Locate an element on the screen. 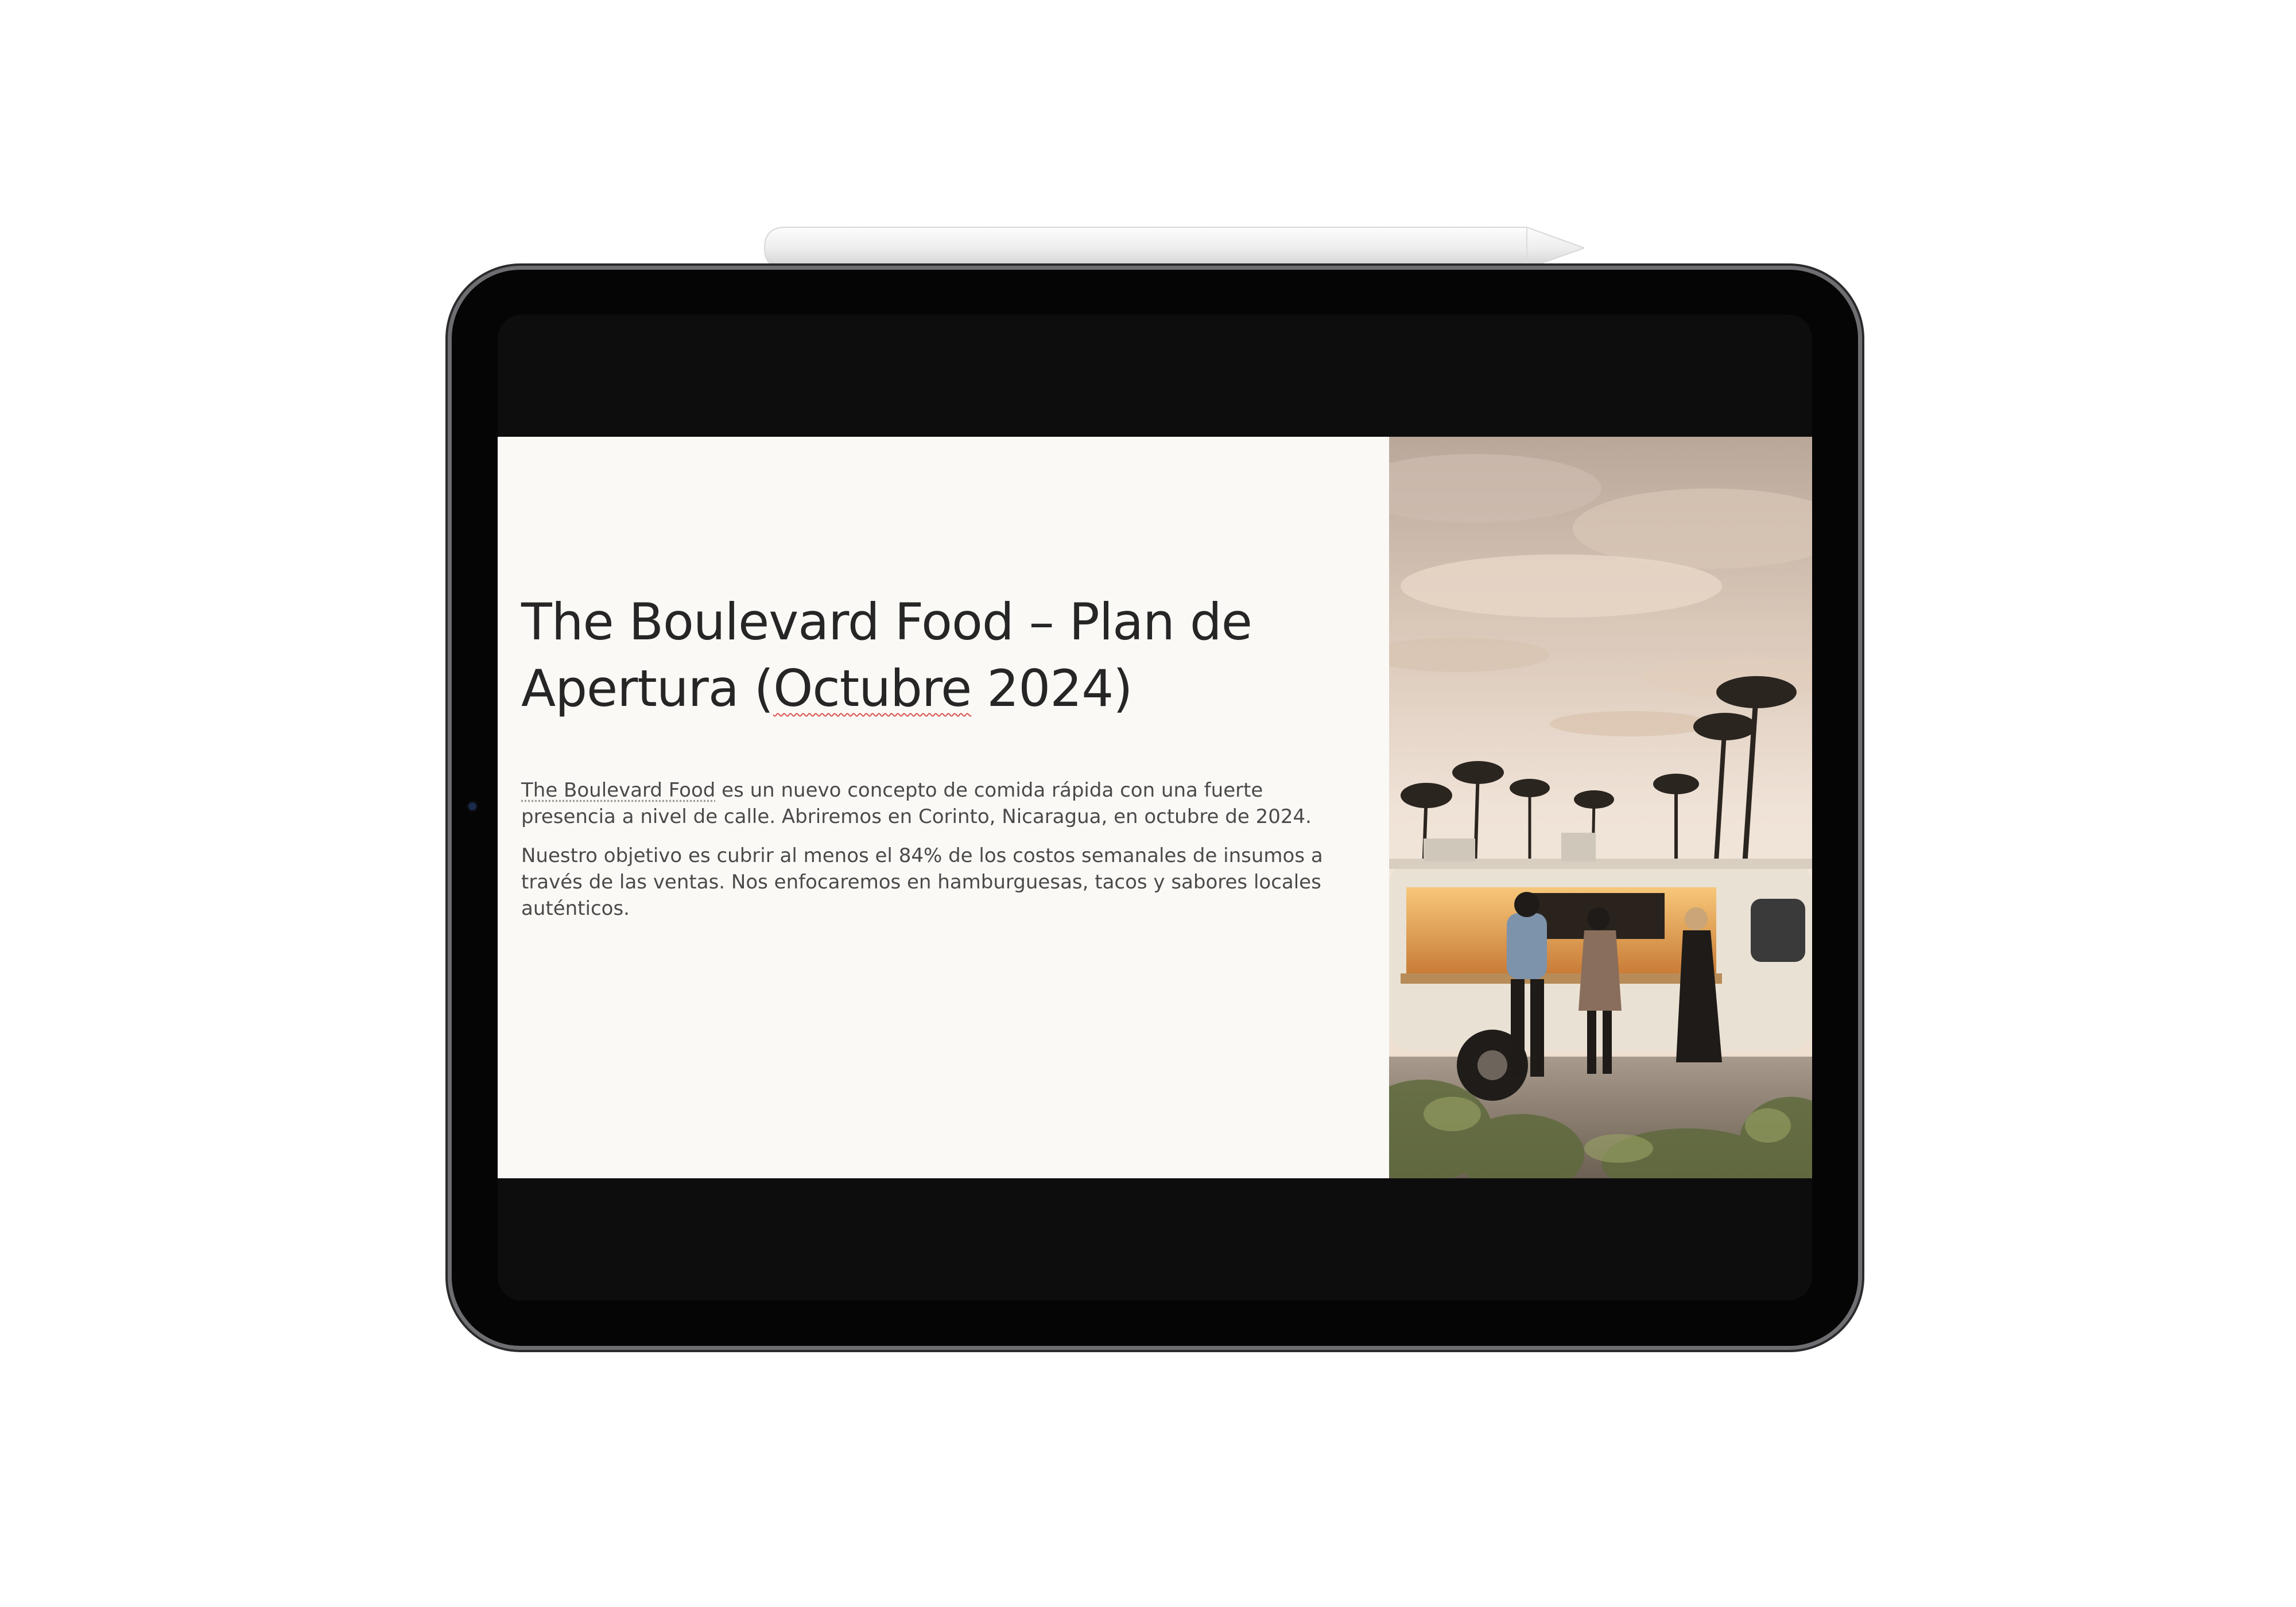 Image resolution: width=2296 pixels, height=1607 pixels. stylus-pencil is located at coordinates (1173, 248).